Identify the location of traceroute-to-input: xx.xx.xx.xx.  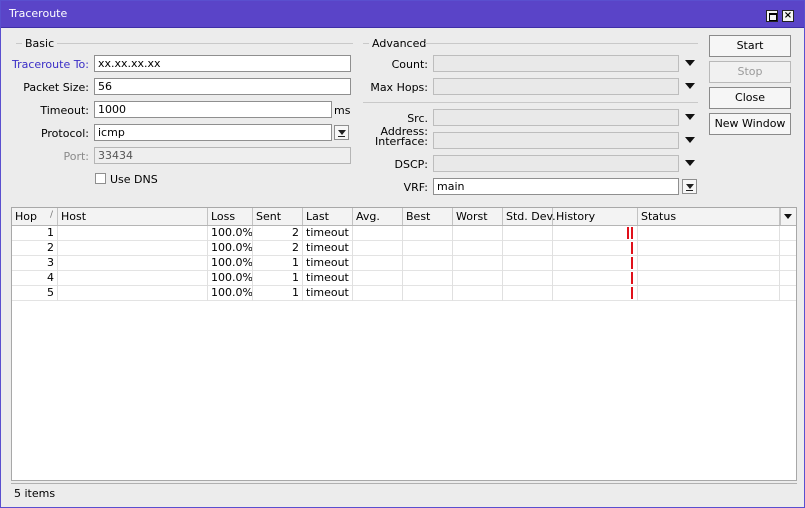
(222, 63).